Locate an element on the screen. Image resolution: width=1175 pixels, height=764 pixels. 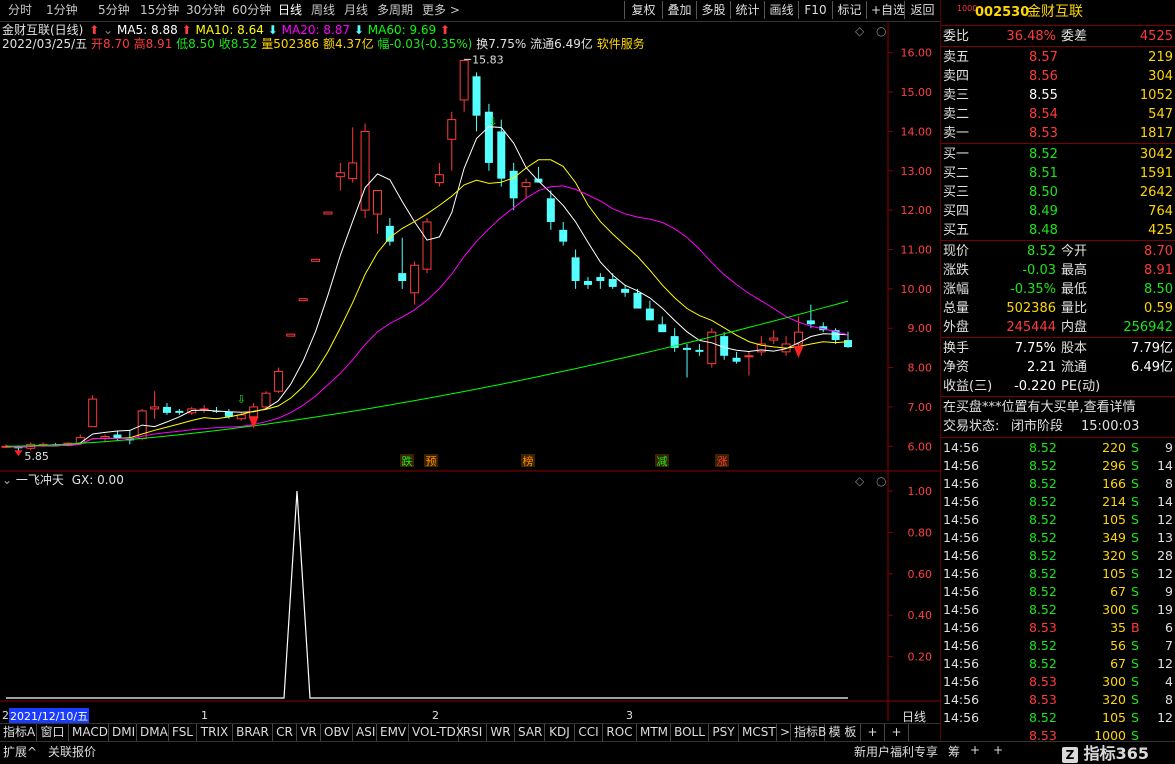
tick-row: 14:56 8.53 35 B 6 is located at coordinates (1058, 628).